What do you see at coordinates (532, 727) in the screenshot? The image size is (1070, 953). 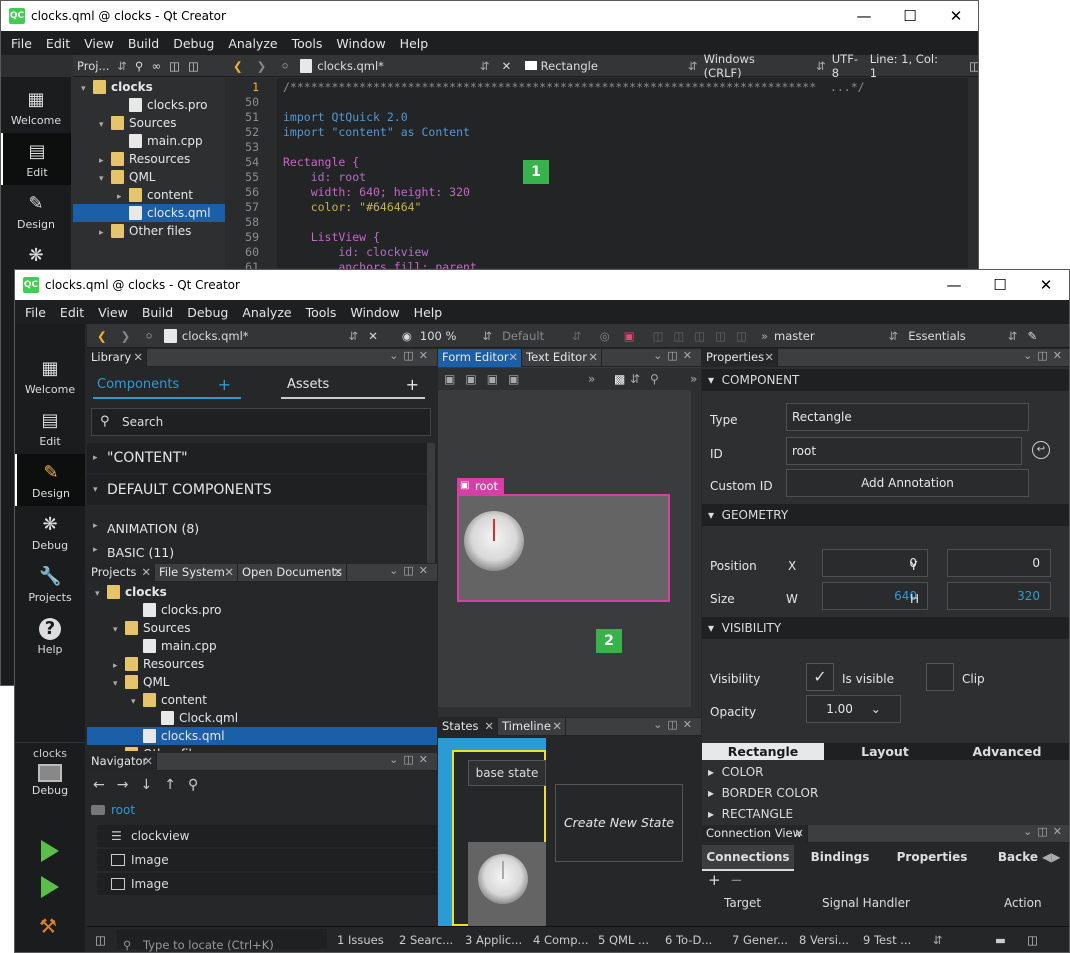 I see `tab-timeline: Timeline ✕` at bounding box center [532, 727].